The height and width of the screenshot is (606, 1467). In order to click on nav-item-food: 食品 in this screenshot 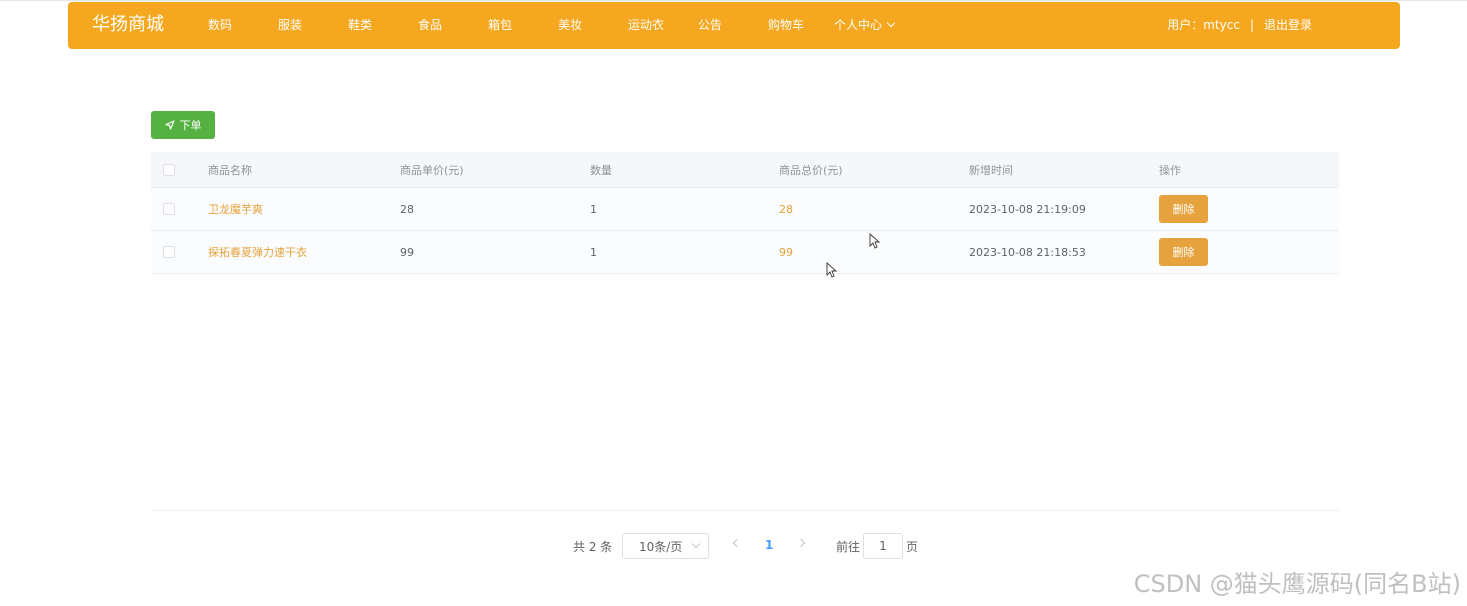, I will do `click(430, 25)`.